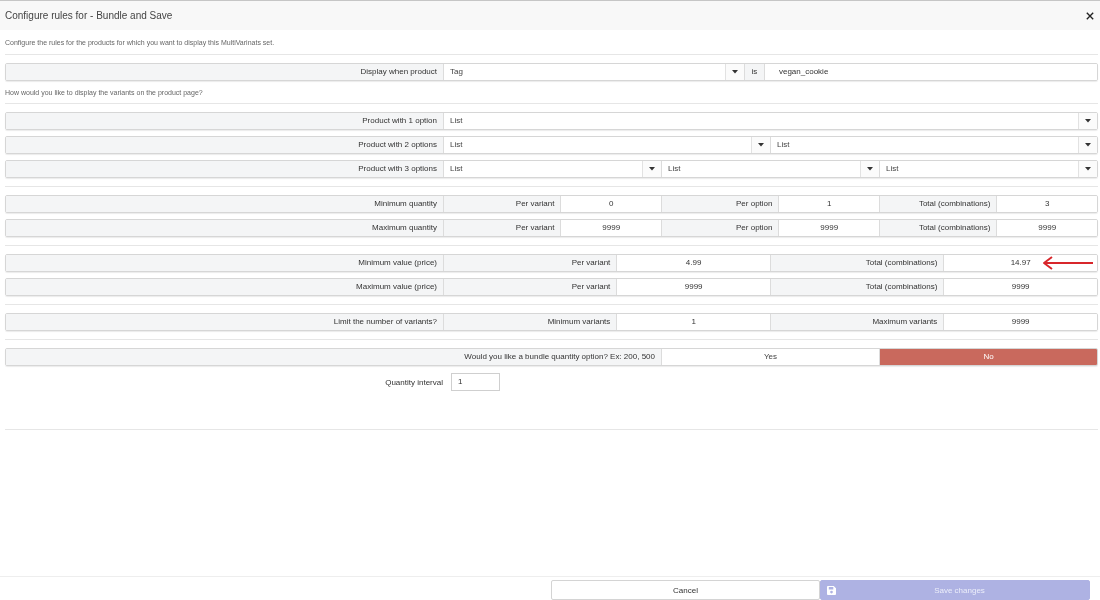 The image size is (1100, 600). What do you see at coordinates (224, 204) in the screenshot?
I see `field-label: Minimum quantity` at bounding box center [224, 204].